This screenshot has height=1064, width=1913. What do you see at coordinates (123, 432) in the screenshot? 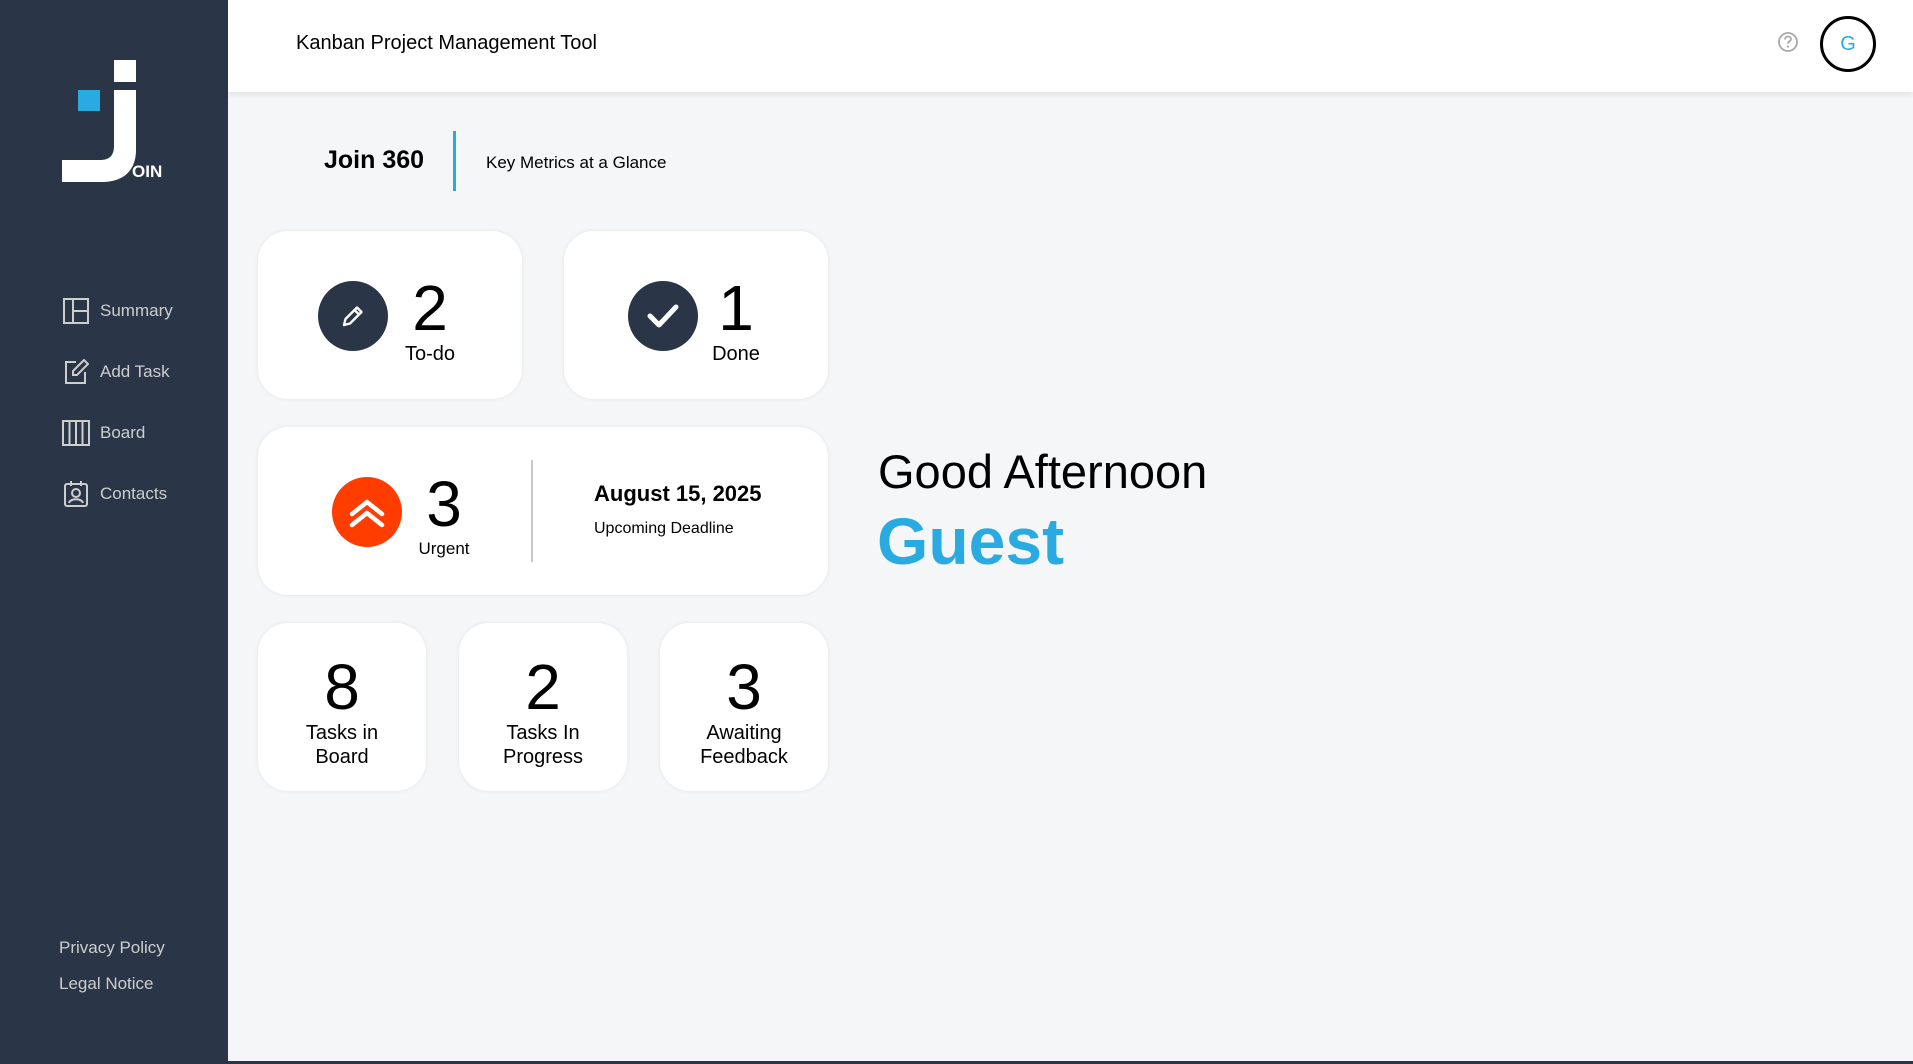
I see `sidebar-item-label: Board` at bounding box center [123, 432].